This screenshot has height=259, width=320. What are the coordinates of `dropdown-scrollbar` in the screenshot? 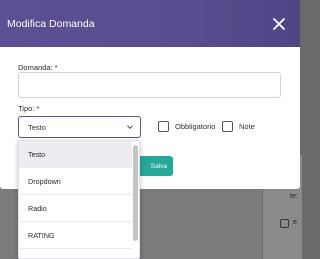 It's located at (135, 193).